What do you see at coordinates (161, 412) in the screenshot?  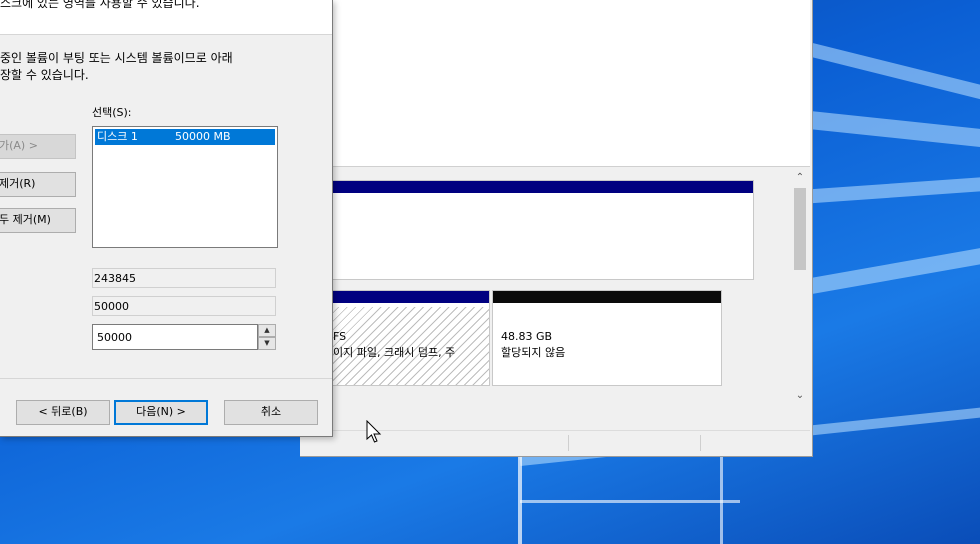 I see `next-button: 다음(N) >` at bounding box center [161, 412].